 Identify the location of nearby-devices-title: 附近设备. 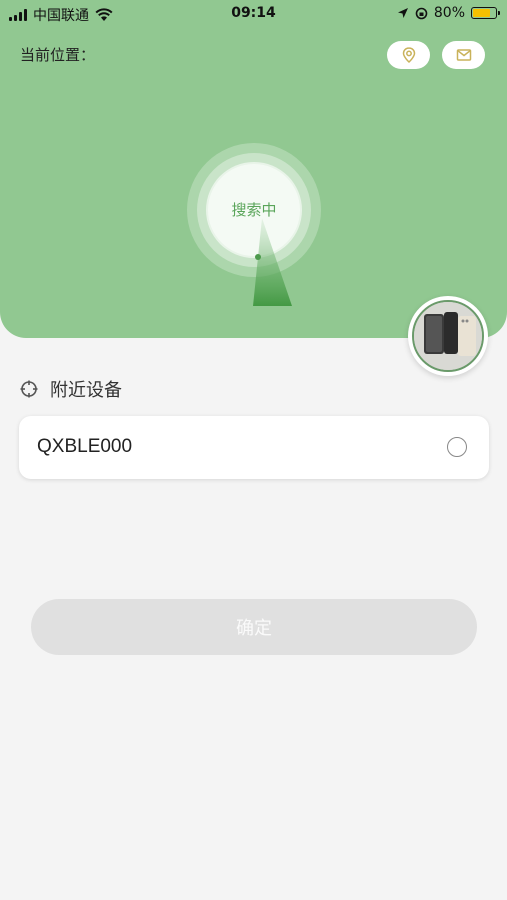
(86, 390).